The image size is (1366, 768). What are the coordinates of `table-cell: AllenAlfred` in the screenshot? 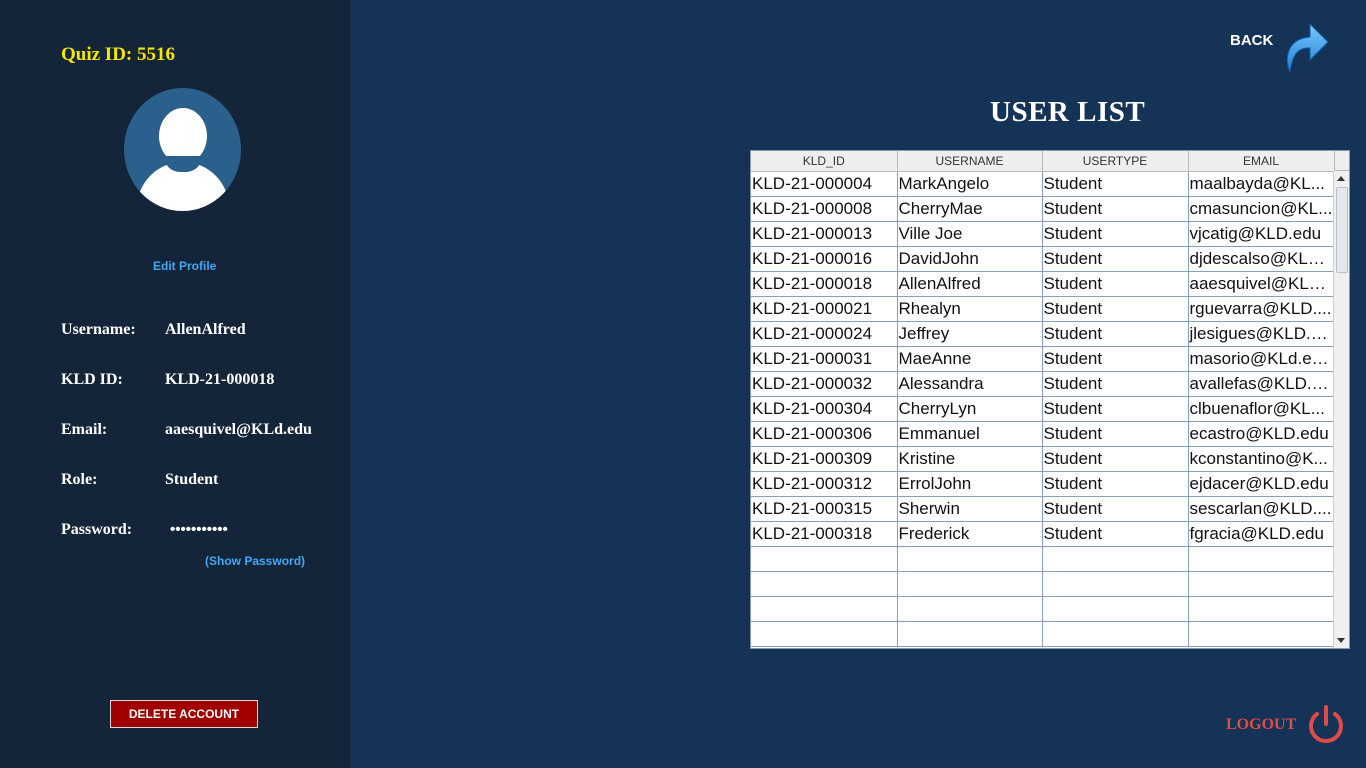 It's located at (970, 284).